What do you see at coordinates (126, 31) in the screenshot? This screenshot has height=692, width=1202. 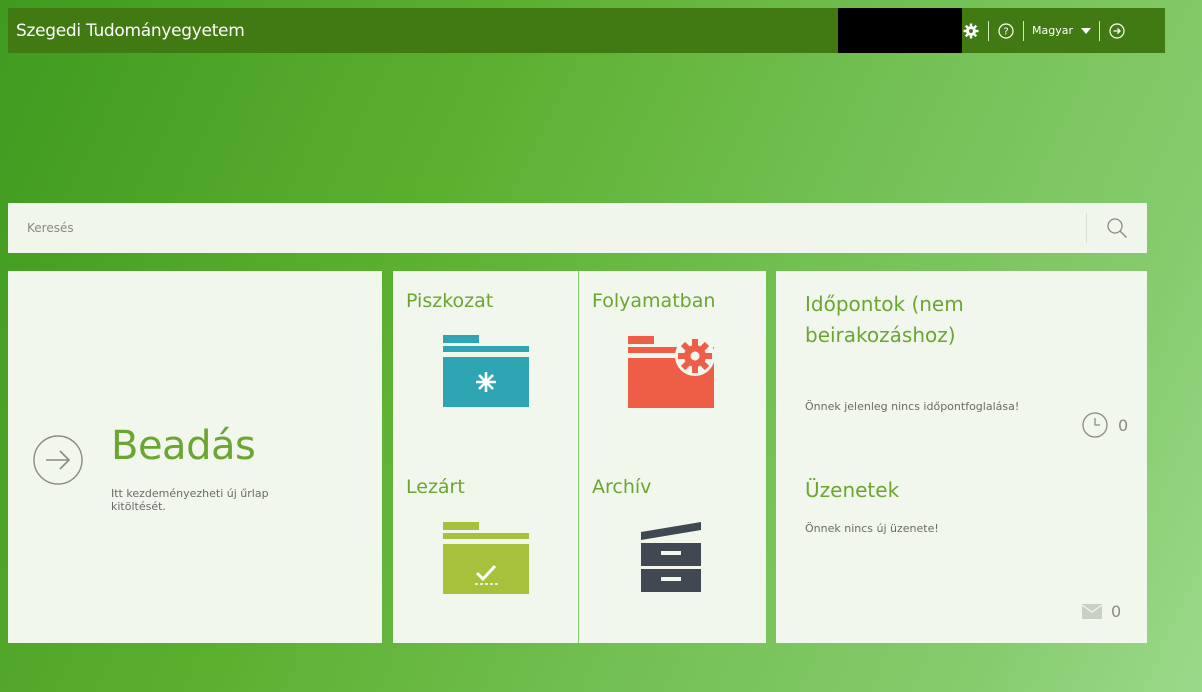 I see `app-title: Szegedi Tudományegyetem` at bounding box center [126, 31].